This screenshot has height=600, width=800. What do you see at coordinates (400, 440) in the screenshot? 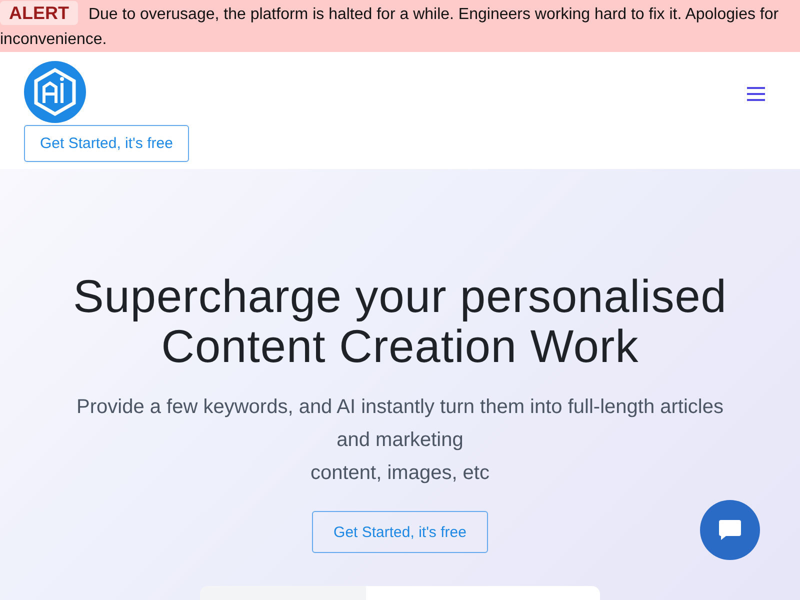
I see `hero-subtitle: Provide a few keywords, and AI instantly turn them into full-length articles and marketing content, images, etc` at bounding box center [400, 440].